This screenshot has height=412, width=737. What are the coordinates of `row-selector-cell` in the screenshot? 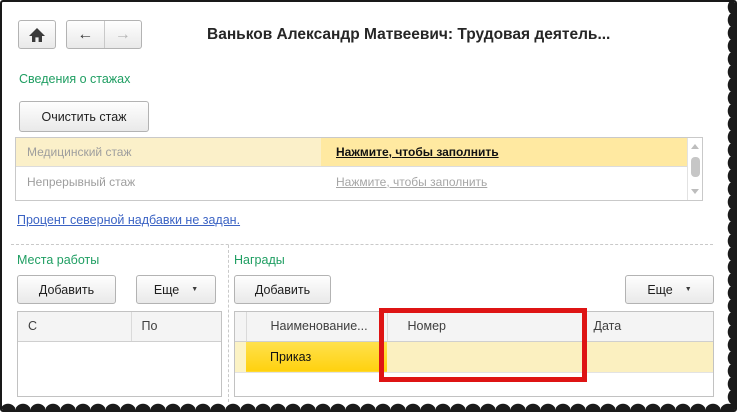 It's located at (240, 357).